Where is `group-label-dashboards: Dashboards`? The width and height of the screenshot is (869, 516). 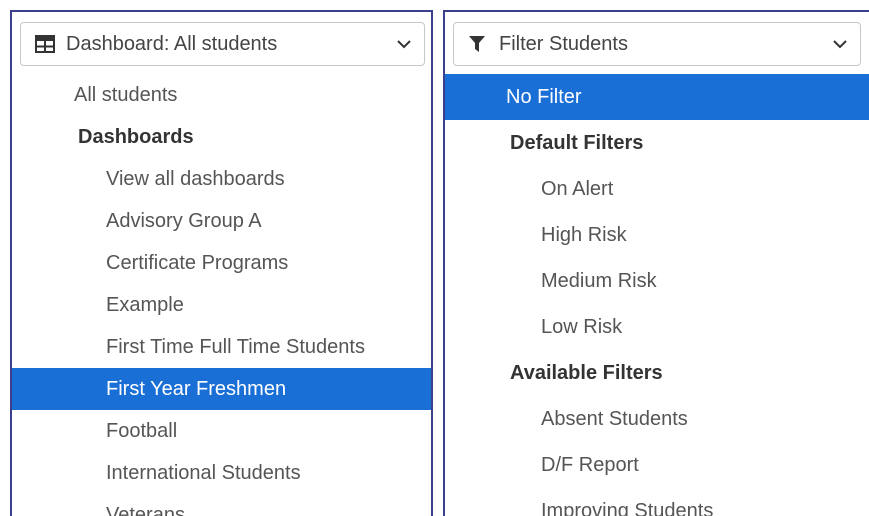
group-label-dashboards: Dashboards is located at coordinates (136, 136).